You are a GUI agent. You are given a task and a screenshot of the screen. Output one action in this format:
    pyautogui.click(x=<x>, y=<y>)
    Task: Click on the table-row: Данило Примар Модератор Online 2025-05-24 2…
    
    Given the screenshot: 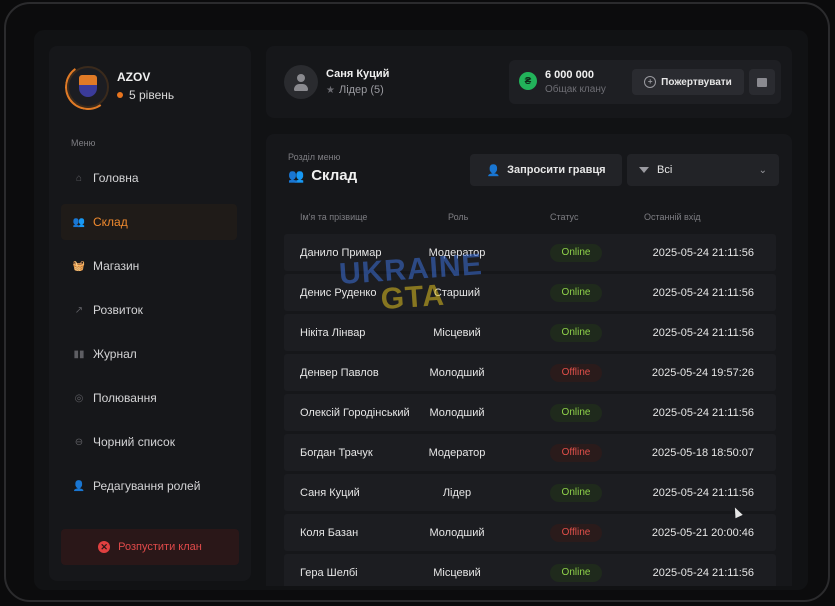 What is the action you would take?
    pyautogui.click(x=530, y=252)
    